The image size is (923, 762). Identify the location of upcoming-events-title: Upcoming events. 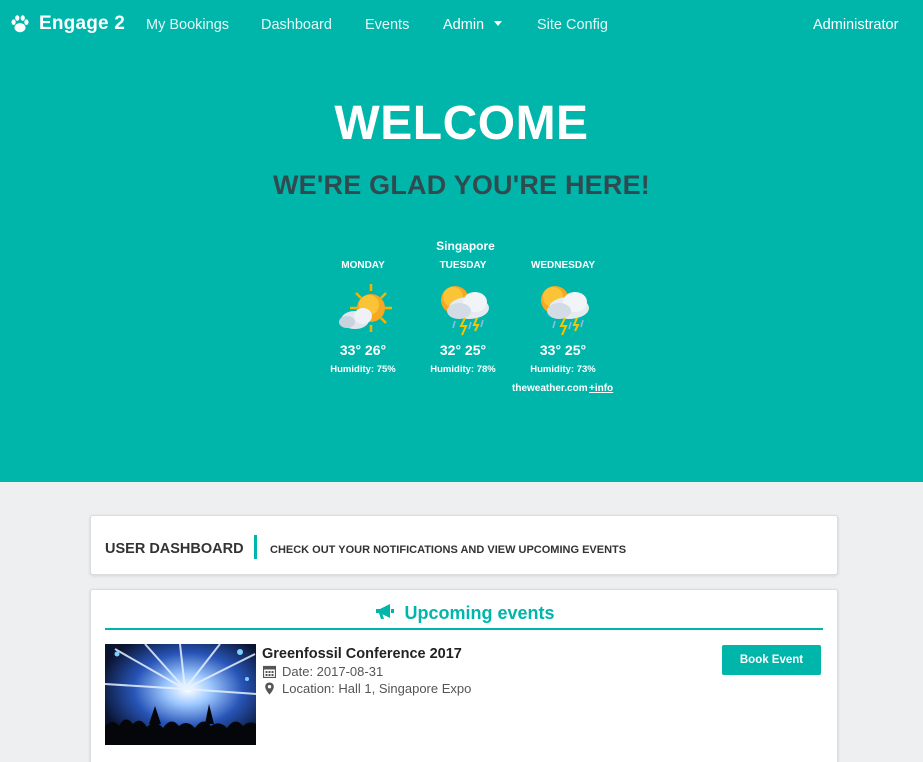
(479, 613).